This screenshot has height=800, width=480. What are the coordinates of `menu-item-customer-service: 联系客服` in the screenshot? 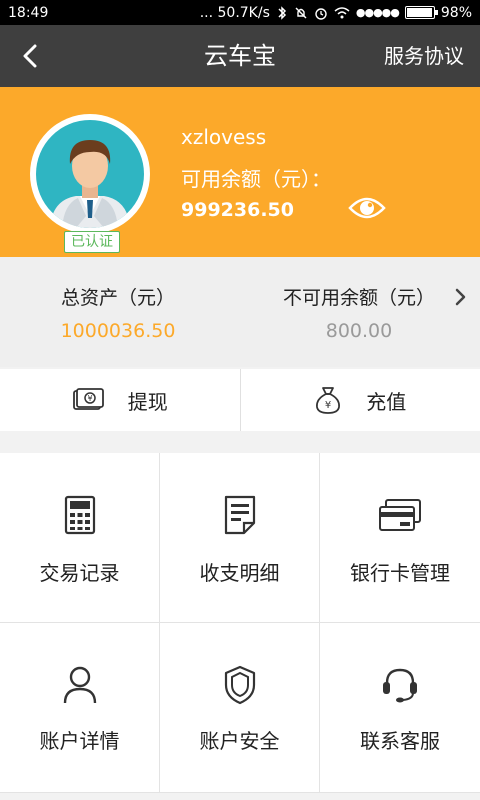 It's located at (400, 708).